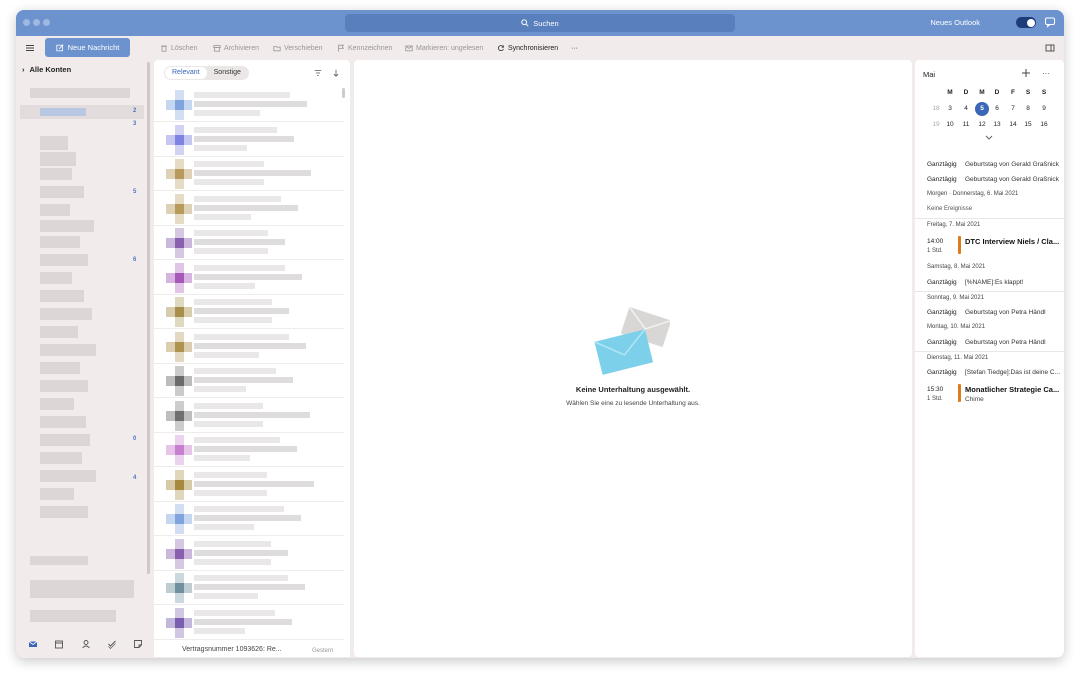  Describe the element at coordinates (336, 73) in the screenshot. I see `sort-icon` at that location.